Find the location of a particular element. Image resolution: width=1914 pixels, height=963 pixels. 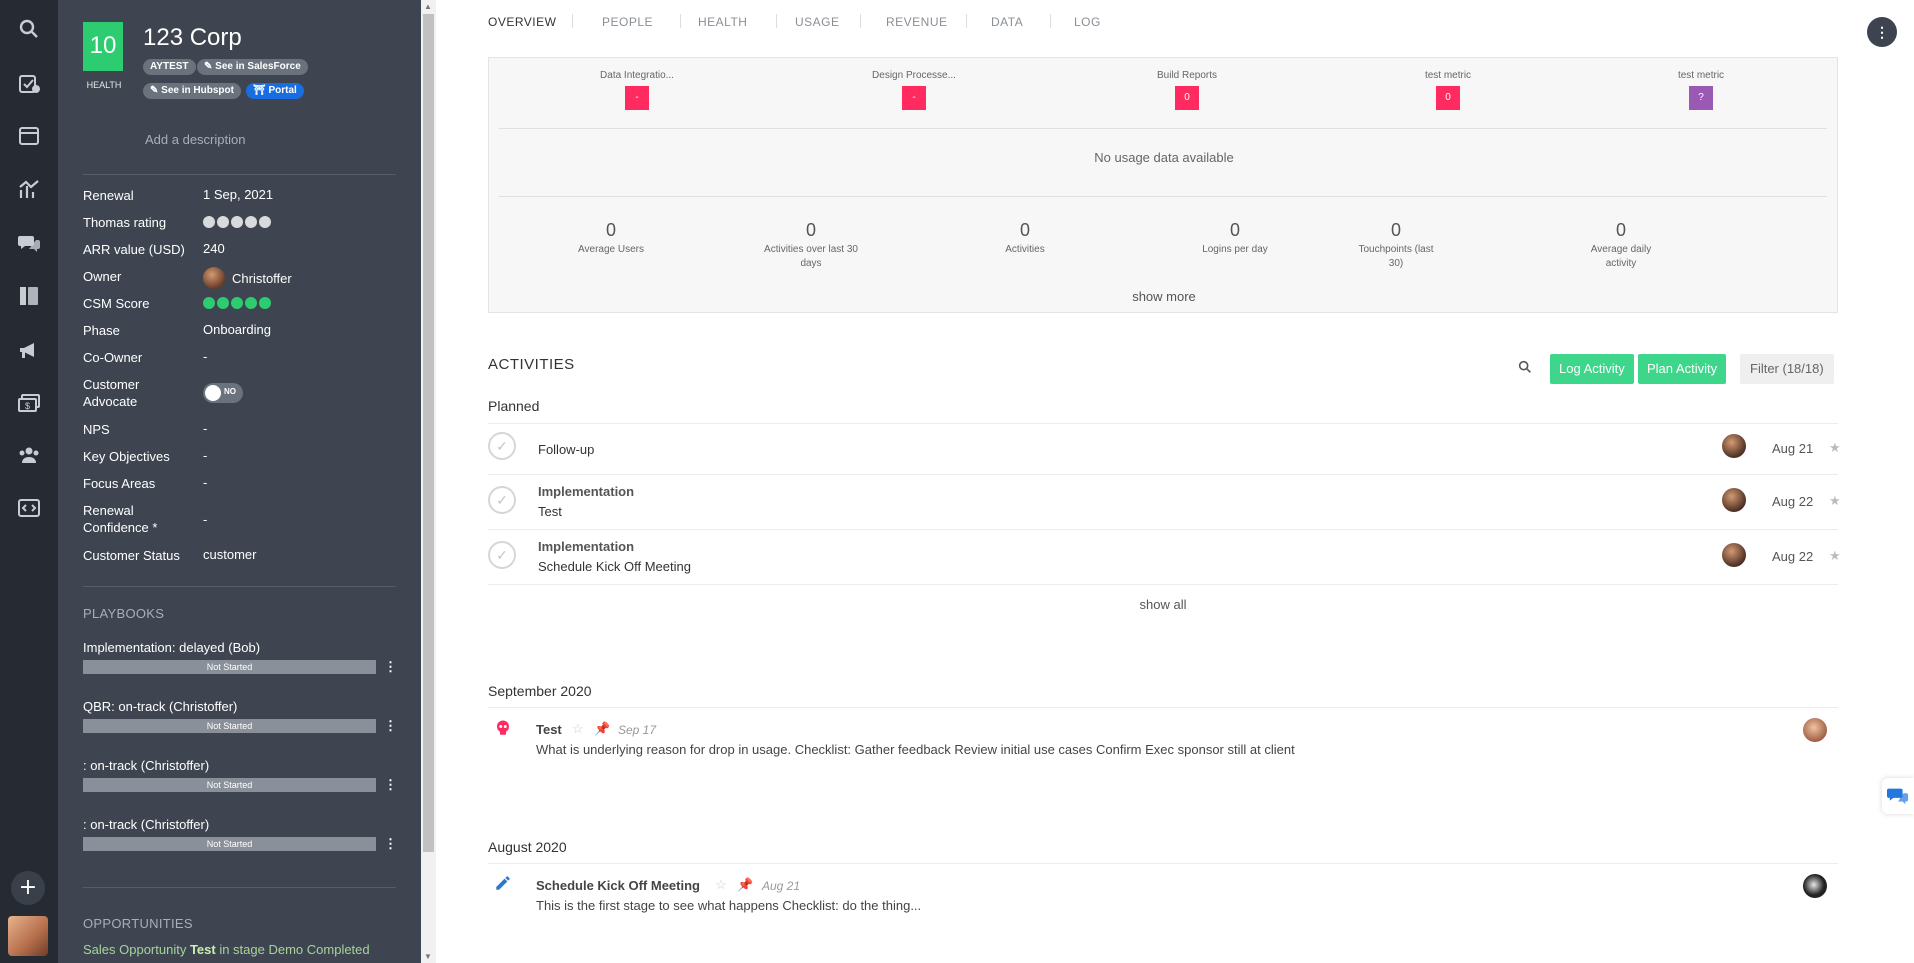

customer-status-value: customer is located at coordinates (229, 554).